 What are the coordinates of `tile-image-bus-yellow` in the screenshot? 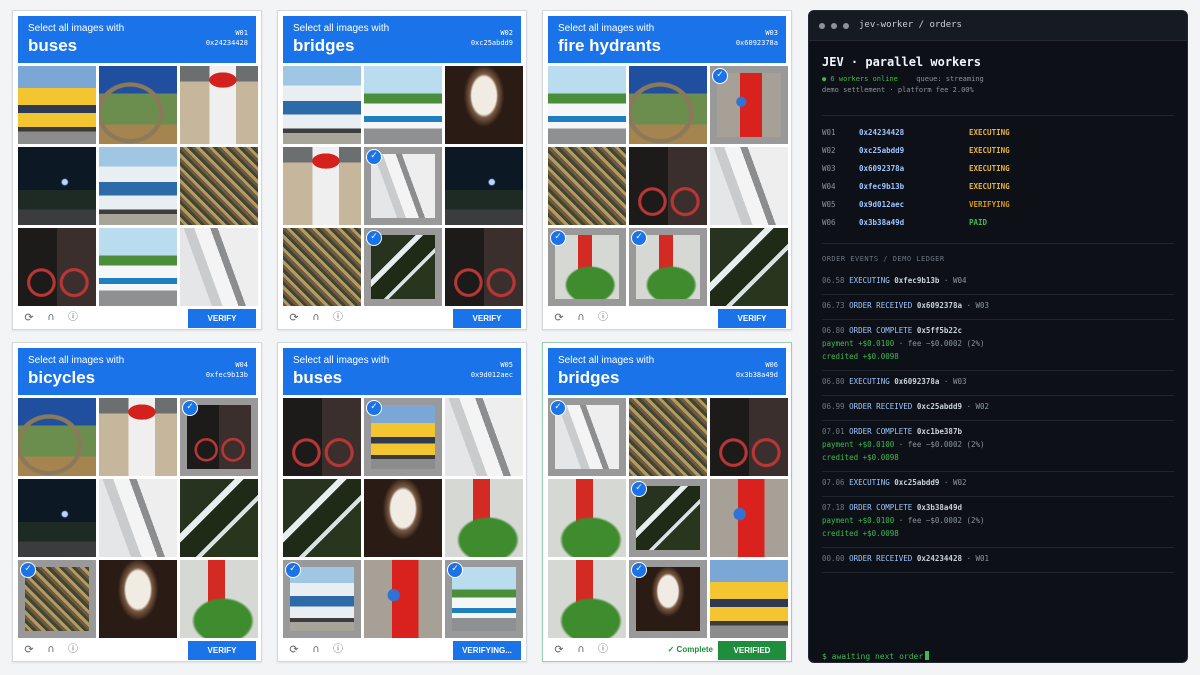 It's located at (749, 599).